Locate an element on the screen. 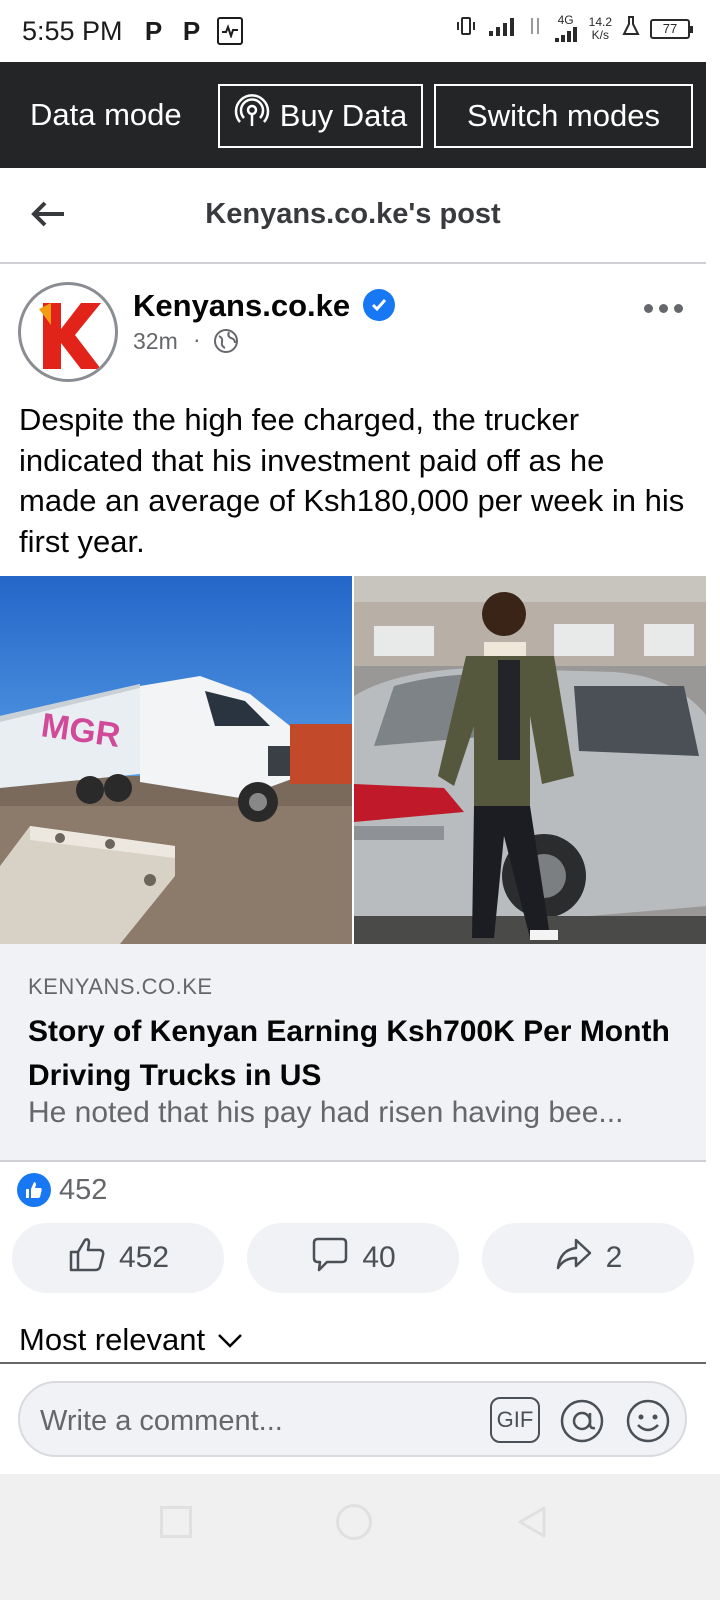 The image size is (720, 1600). globe-icon is located at coordinates (226, 341).